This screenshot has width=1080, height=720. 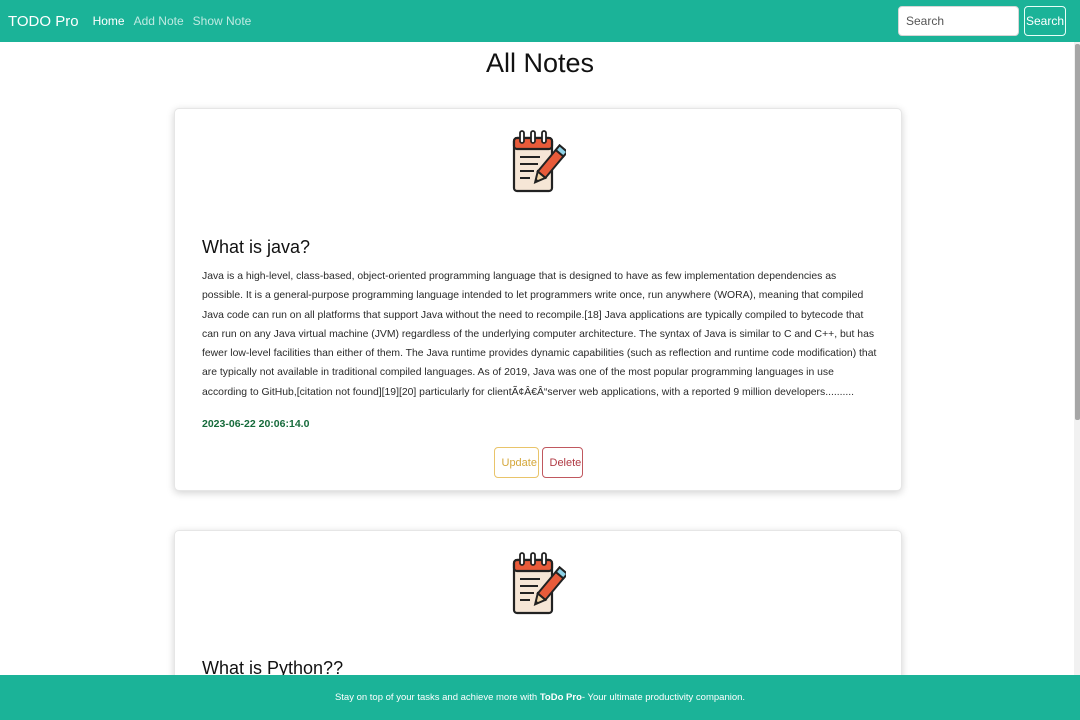 I want to click on note-title: What is java?, so click(x=256, y=247).